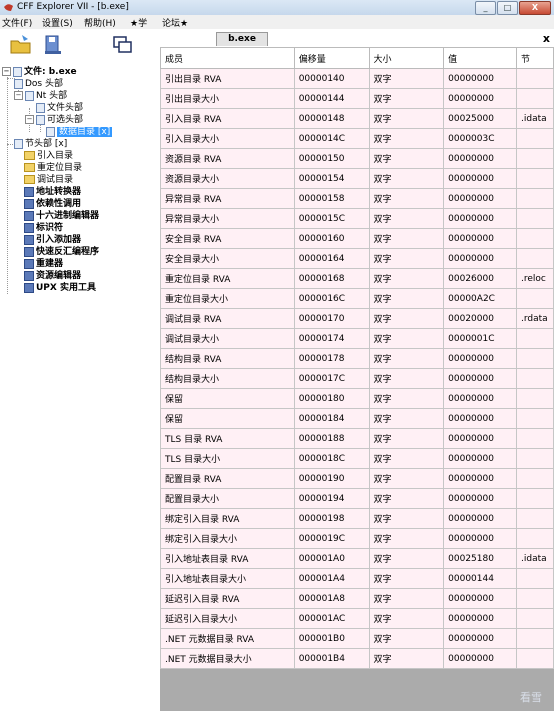  I want to click on cell-member: 异常目录 RVA, so click(227, 198).